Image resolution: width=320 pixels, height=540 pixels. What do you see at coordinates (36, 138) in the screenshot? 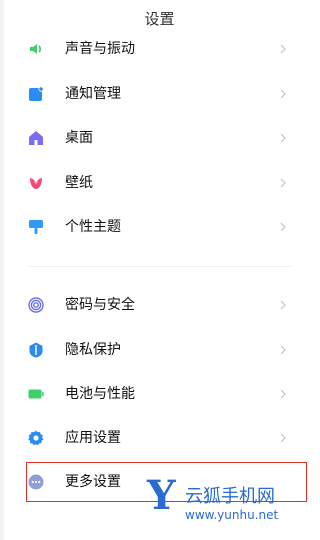
I see `home-icon` at bounding box center [36, 138].